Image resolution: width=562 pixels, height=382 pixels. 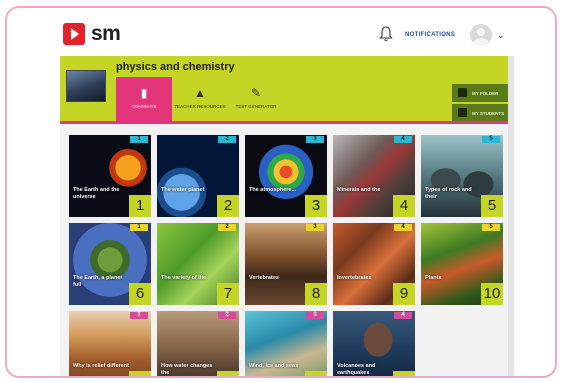 I want to click on unit-number: 9, so click(x=404, y=294).